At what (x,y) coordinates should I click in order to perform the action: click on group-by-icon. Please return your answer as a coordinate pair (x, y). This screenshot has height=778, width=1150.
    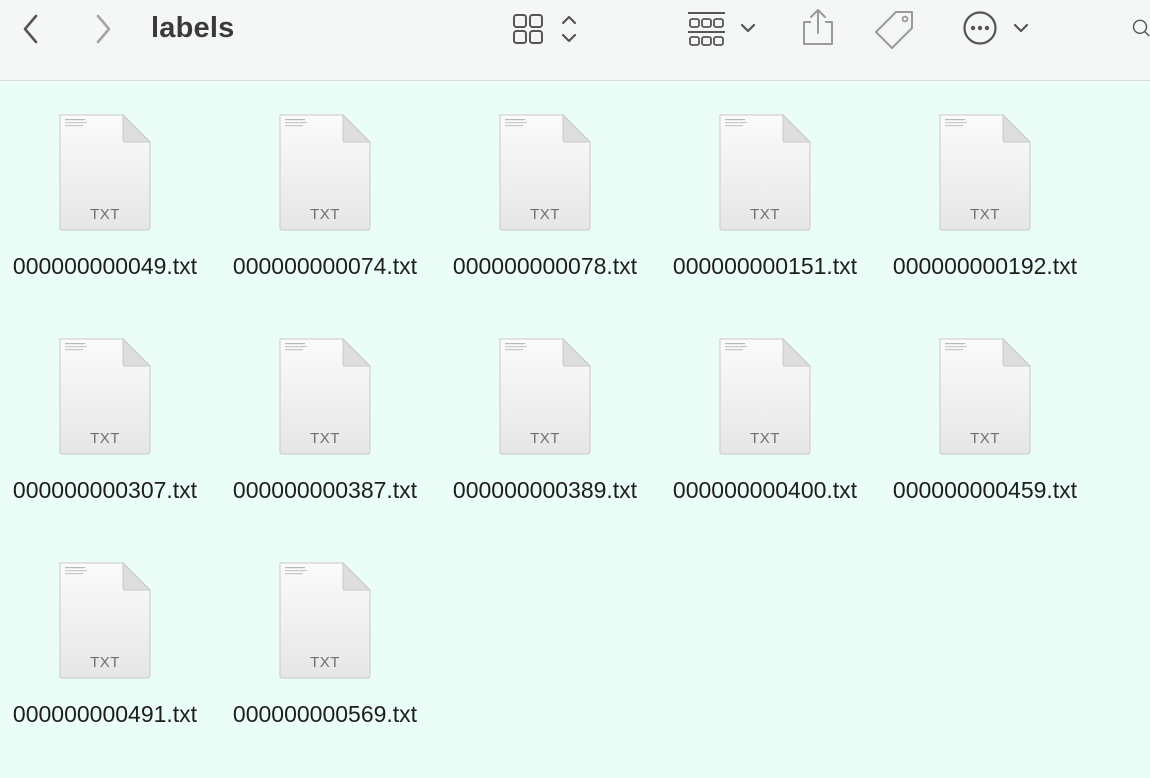
    Looking at the image, I should click on (722, 29).